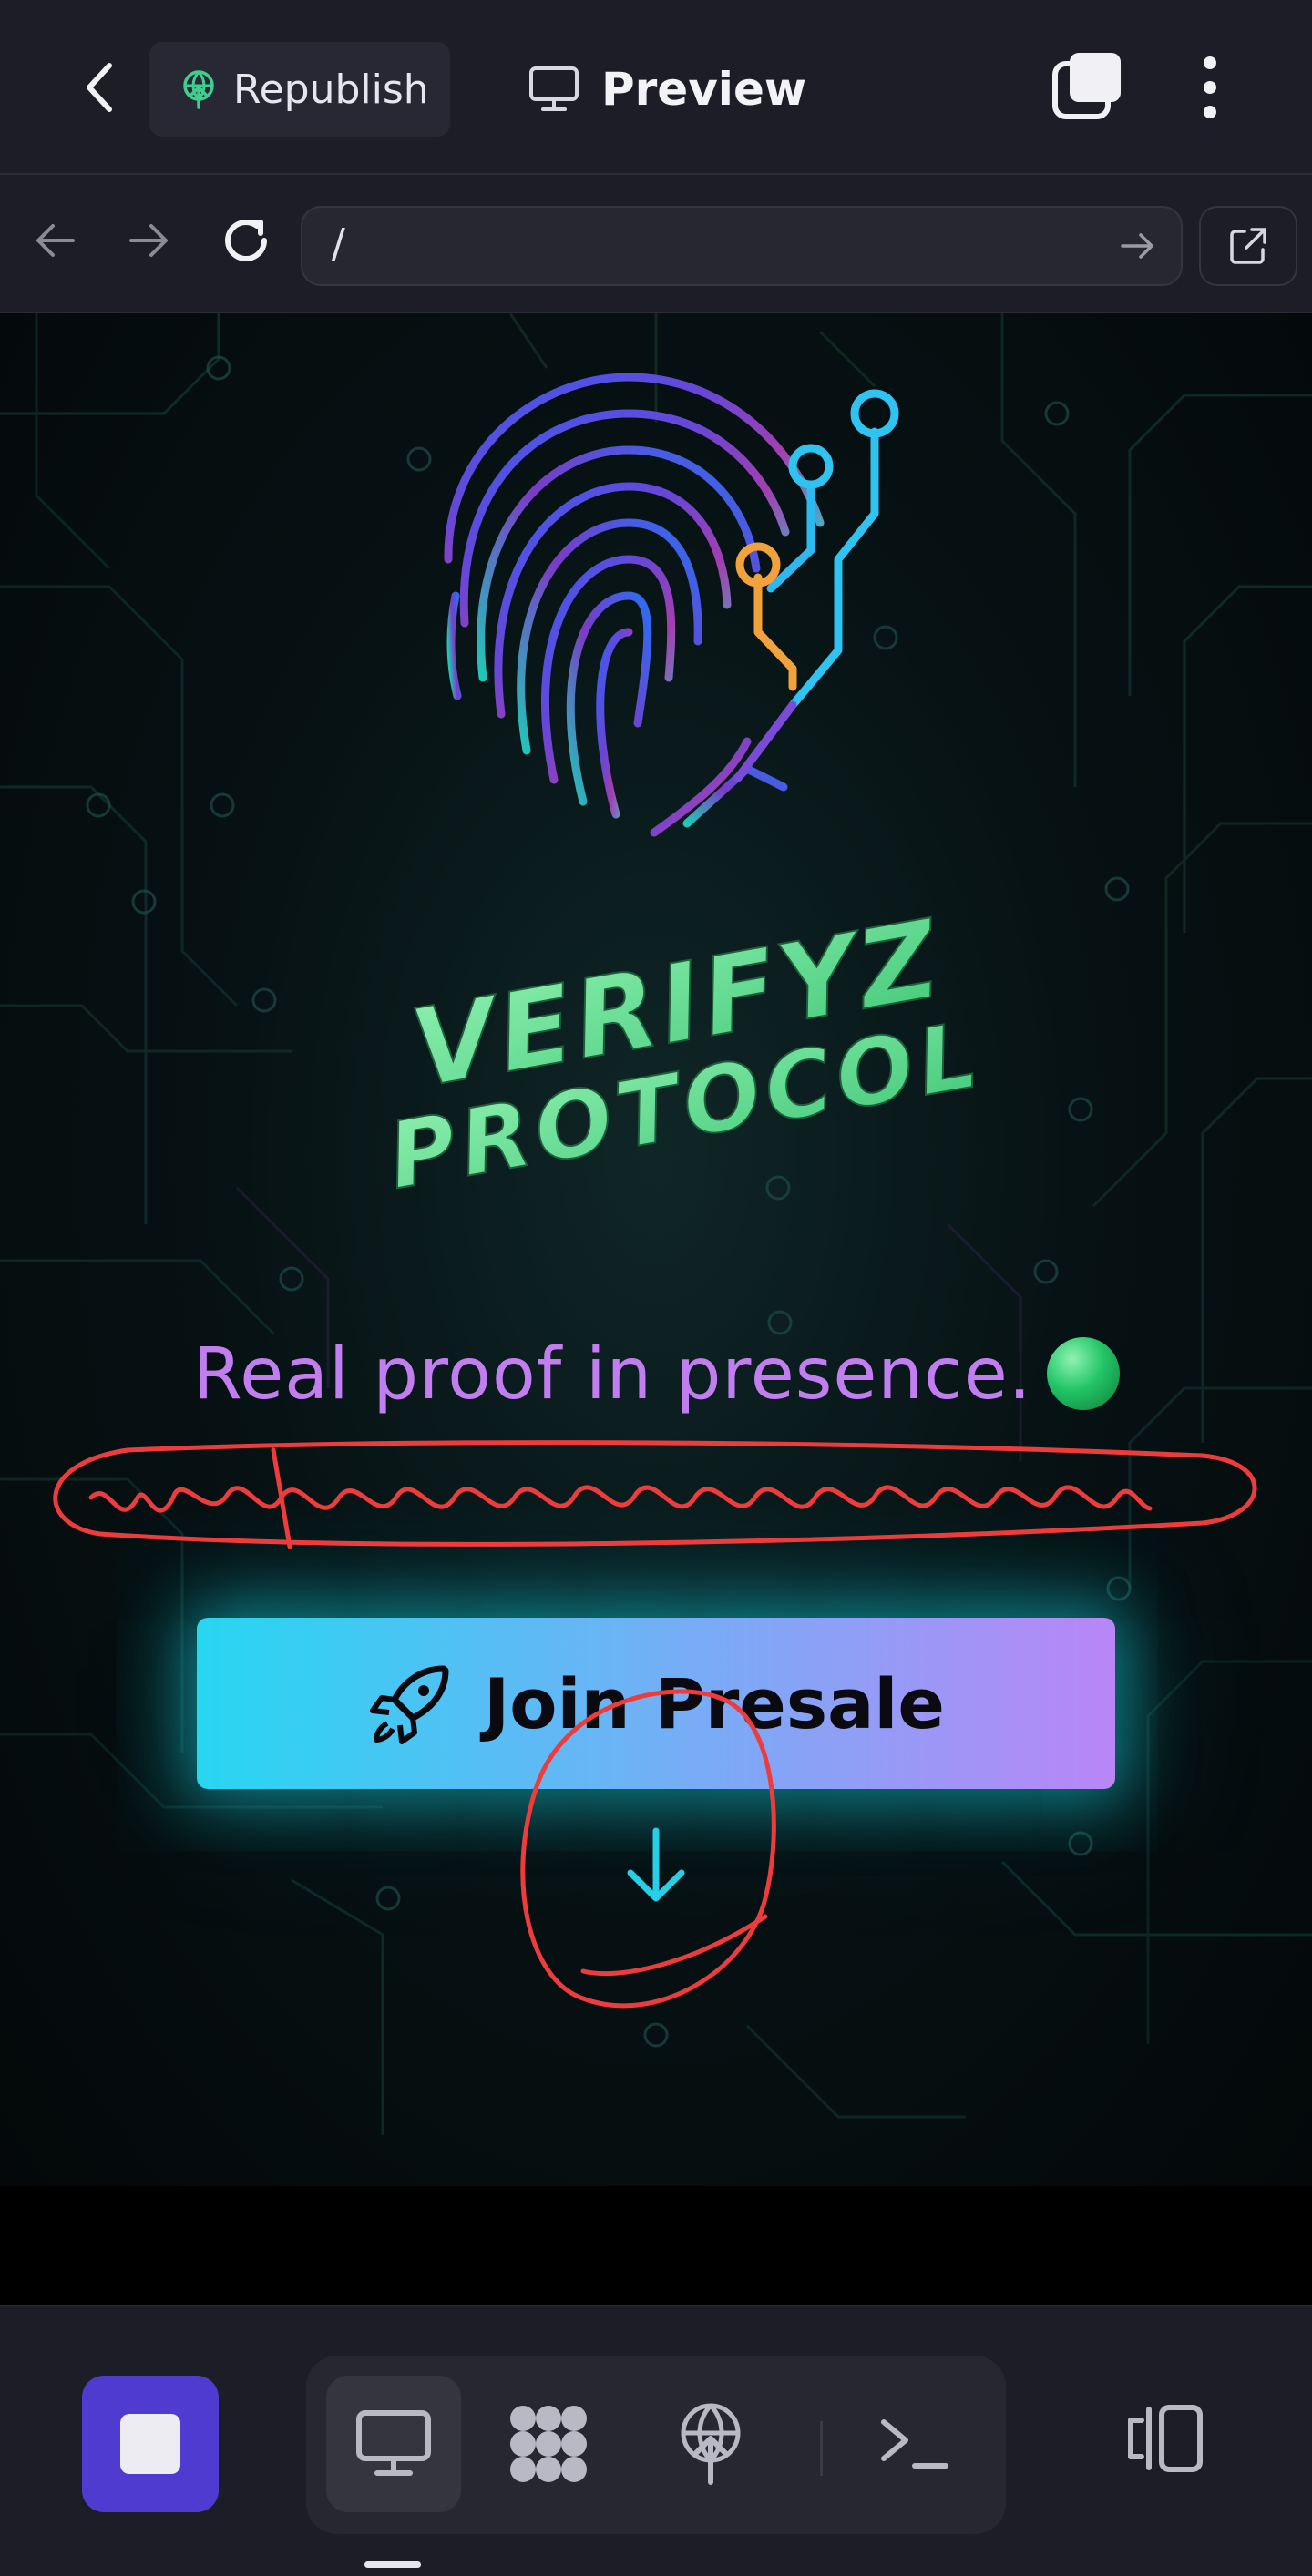  I want to click on tool-preview-button, so click(394, 2444).